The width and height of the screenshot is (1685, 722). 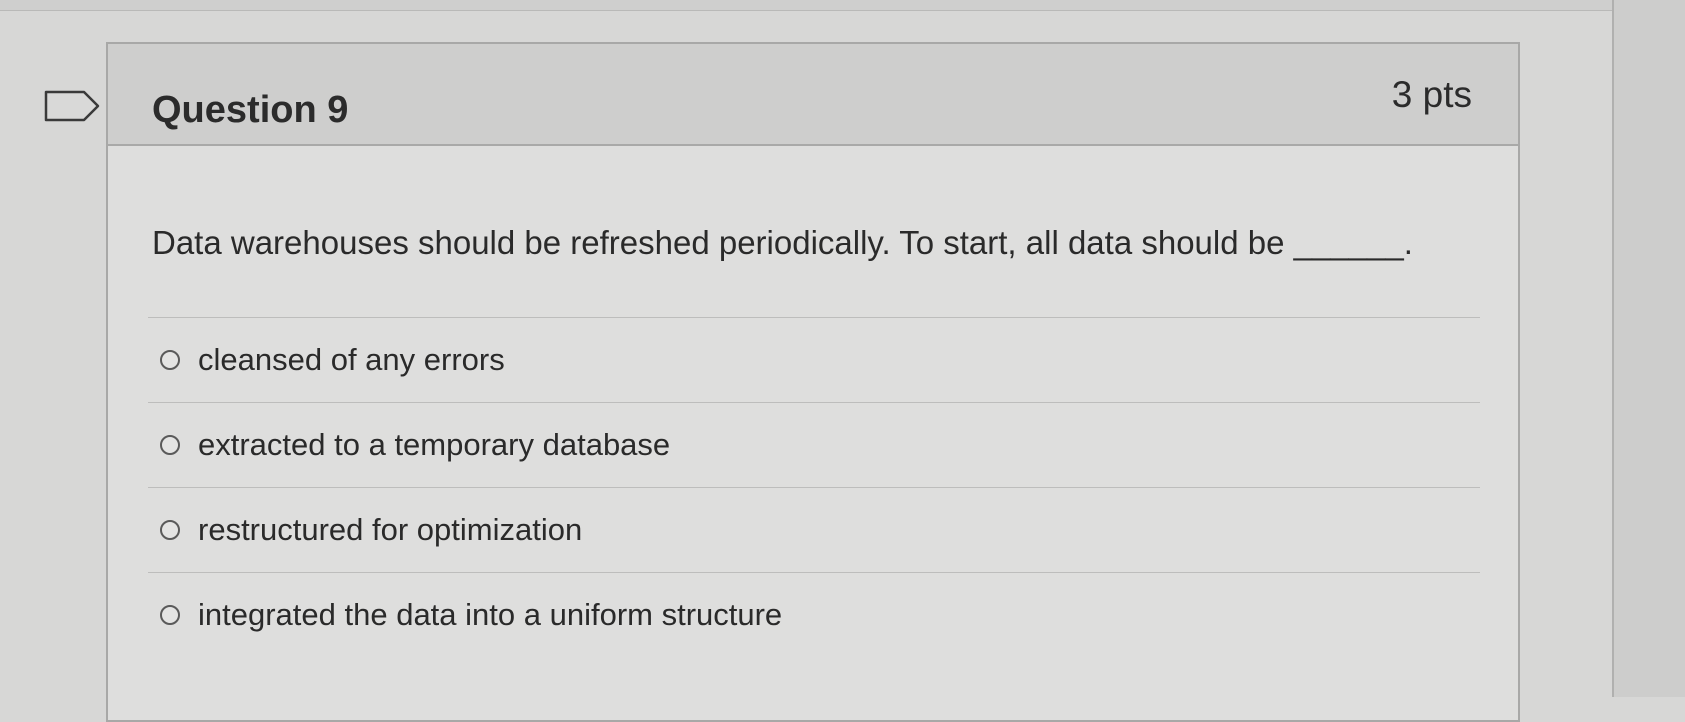 I want to click on flag-question-icon, so click(x=73, y=106).